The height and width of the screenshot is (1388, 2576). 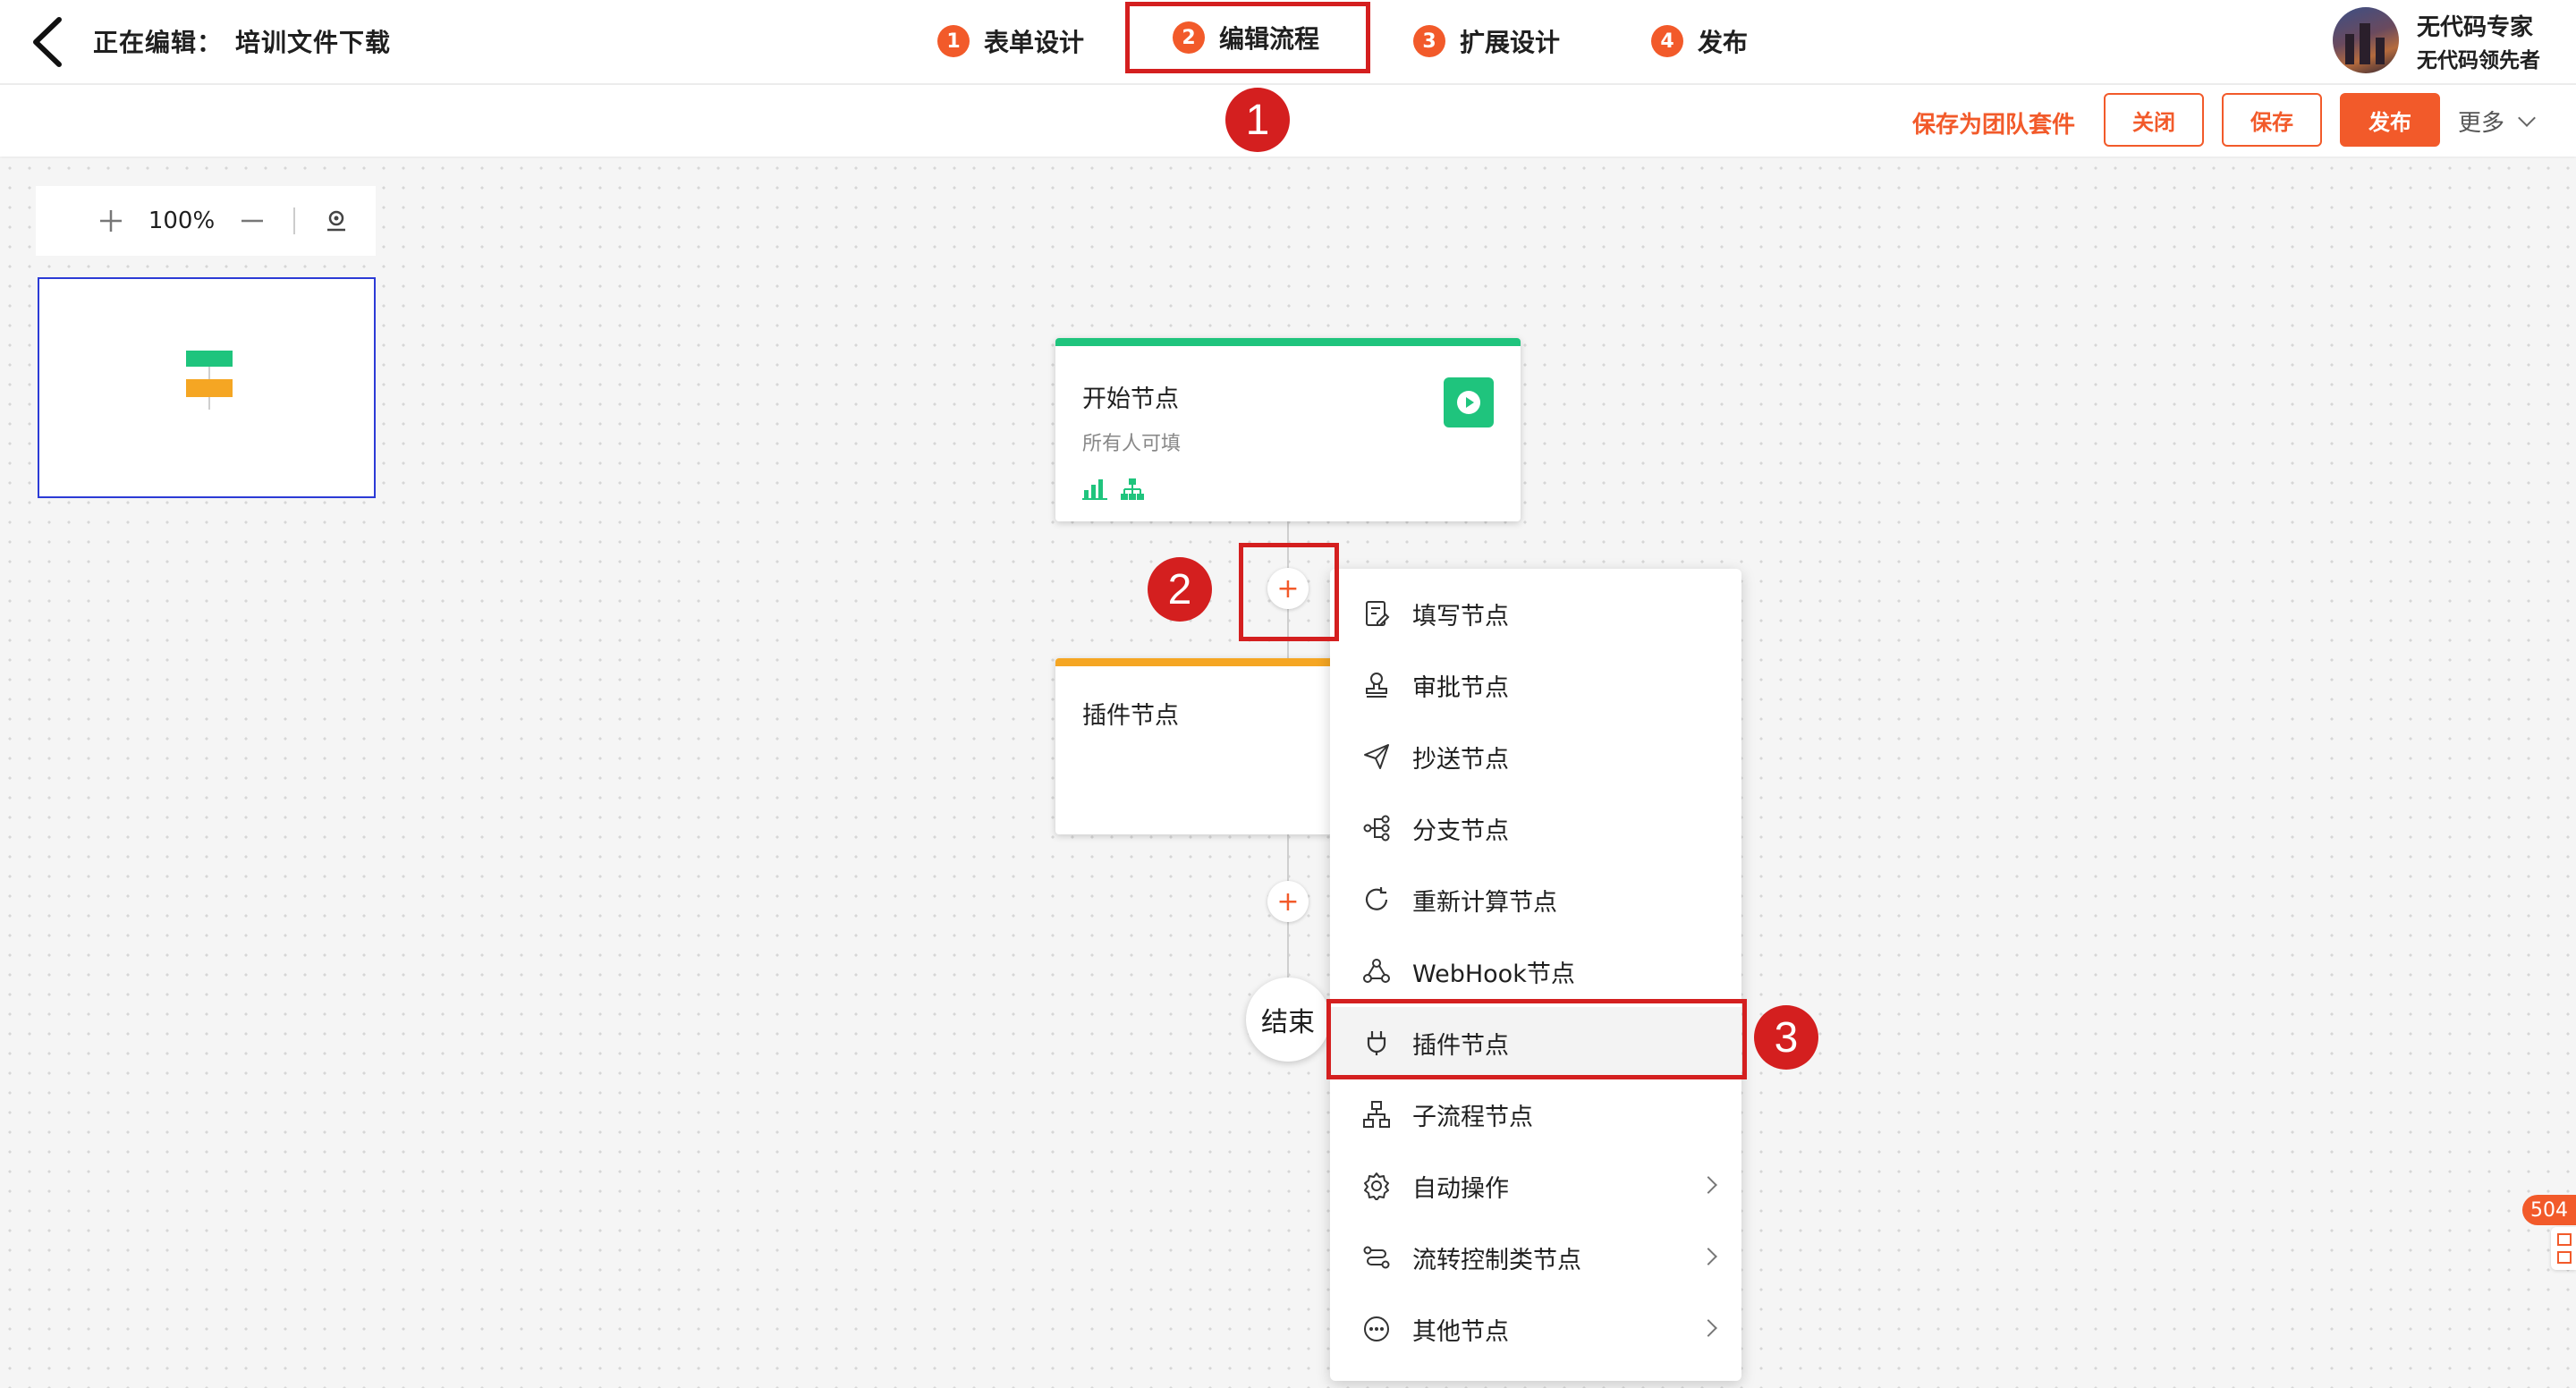 What do you see at coordinates (1034, 43) in the screenshot?
I see `step-label: 表单设计` at bounding box center [1034, 43].